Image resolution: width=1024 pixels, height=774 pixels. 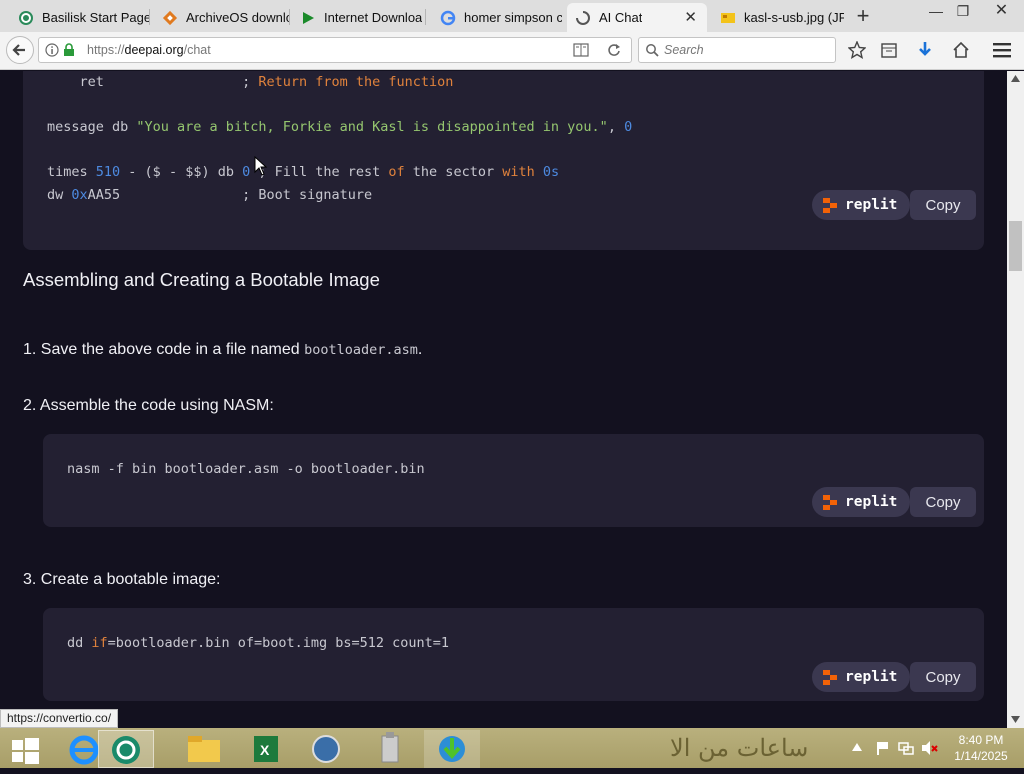 What do you see at coordinates (857, 50) in the screenshot?
I see `bookmark-star-icon` at bounding box center [857, 50].